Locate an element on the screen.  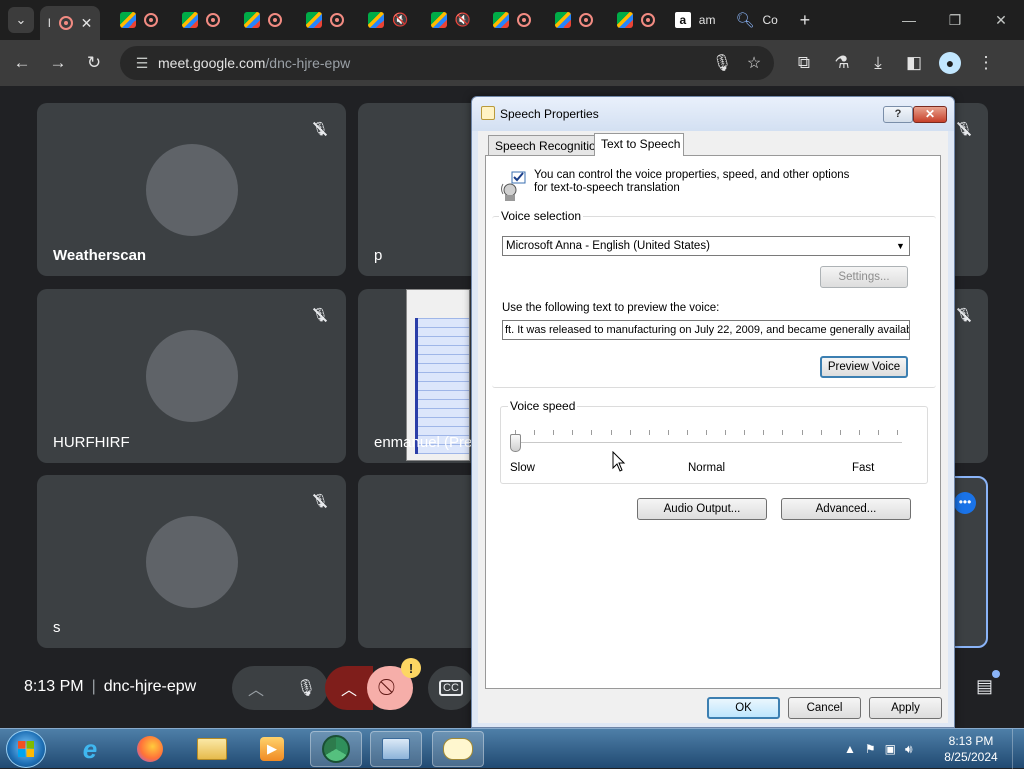
tab-speech-recognition: Speech Recognition is located at coordinates (545, 145).